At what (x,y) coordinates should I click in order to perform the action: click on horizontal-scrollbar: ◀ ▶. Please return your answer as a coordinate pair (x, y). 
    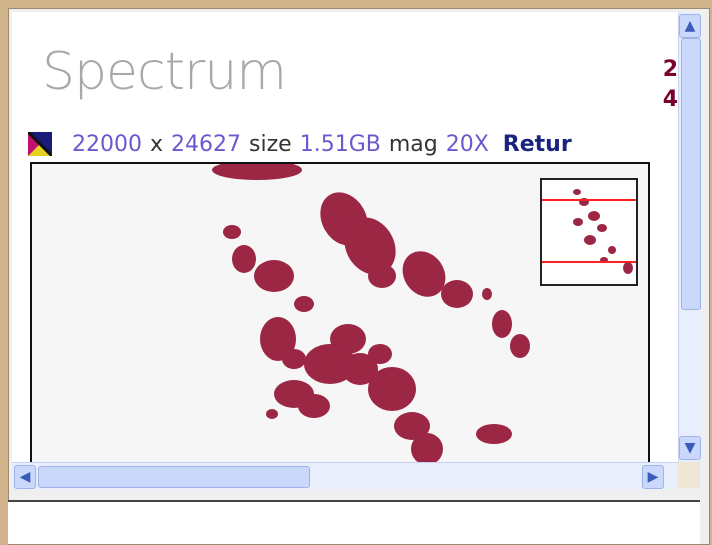
    Looking at the image, I should click on (345, 475).